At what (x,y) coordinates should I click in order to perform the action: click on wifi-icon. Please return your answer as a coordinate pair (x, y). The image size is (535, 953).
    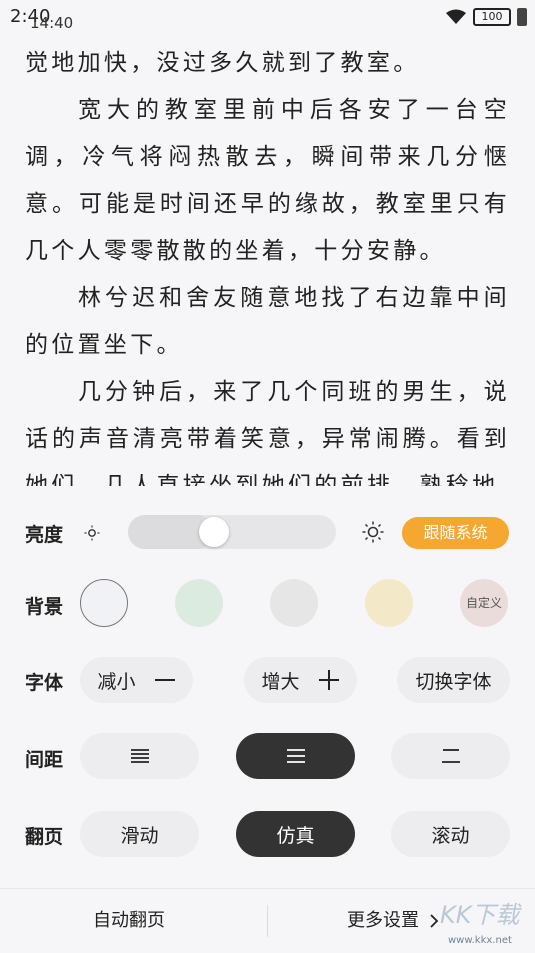
    Looking at the image, I should click on (456, 16).